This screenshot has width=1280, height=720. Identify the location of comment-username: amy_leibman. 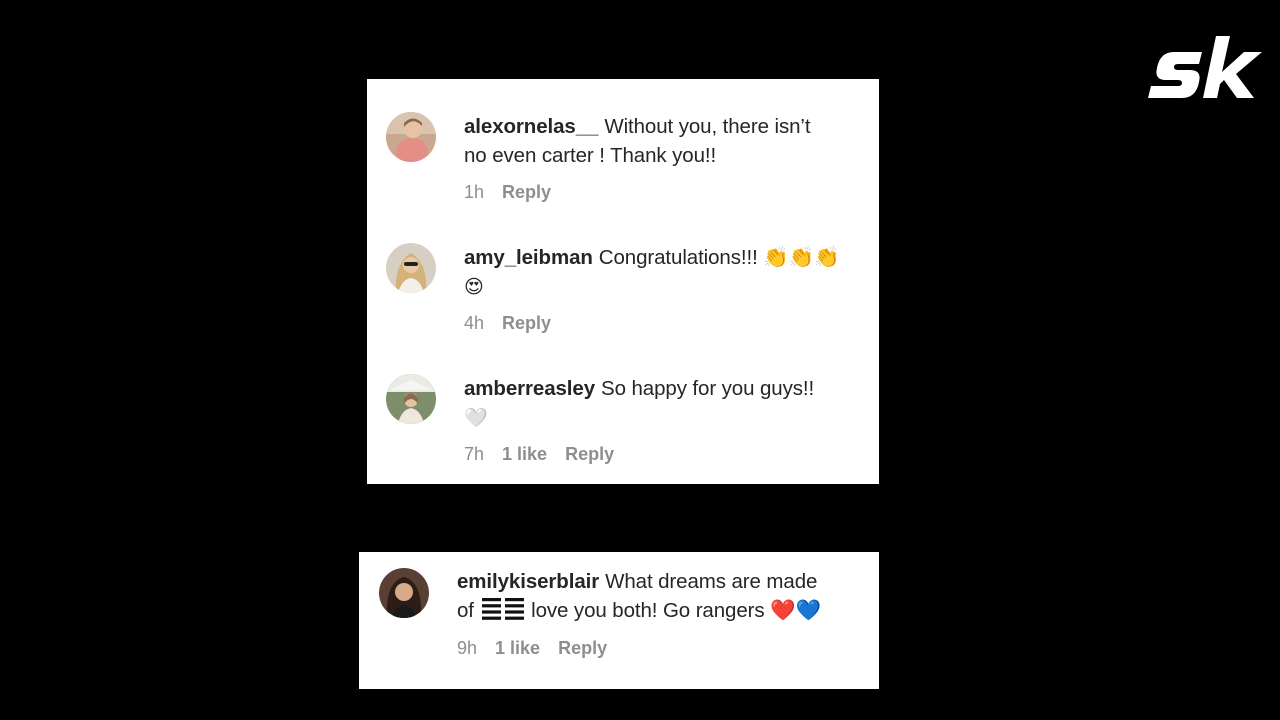
(528, 257).